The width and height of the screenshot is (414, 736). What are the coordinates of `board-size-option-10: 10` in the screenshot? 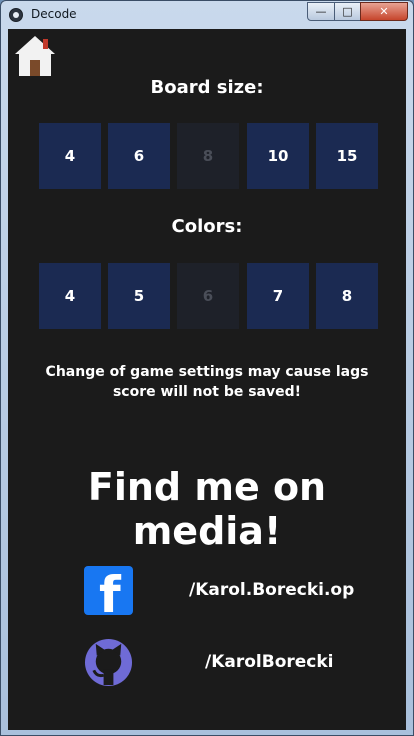 It's located at (278, 156).